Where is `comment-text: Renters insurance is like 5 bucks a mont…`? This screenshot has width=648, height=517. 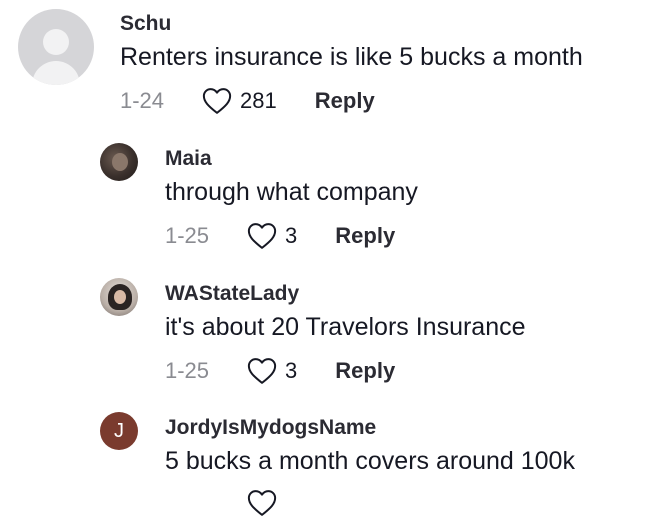 comment-text: Renters insurance is like 5 bucks a mont… is located at coordinates (351, 57).